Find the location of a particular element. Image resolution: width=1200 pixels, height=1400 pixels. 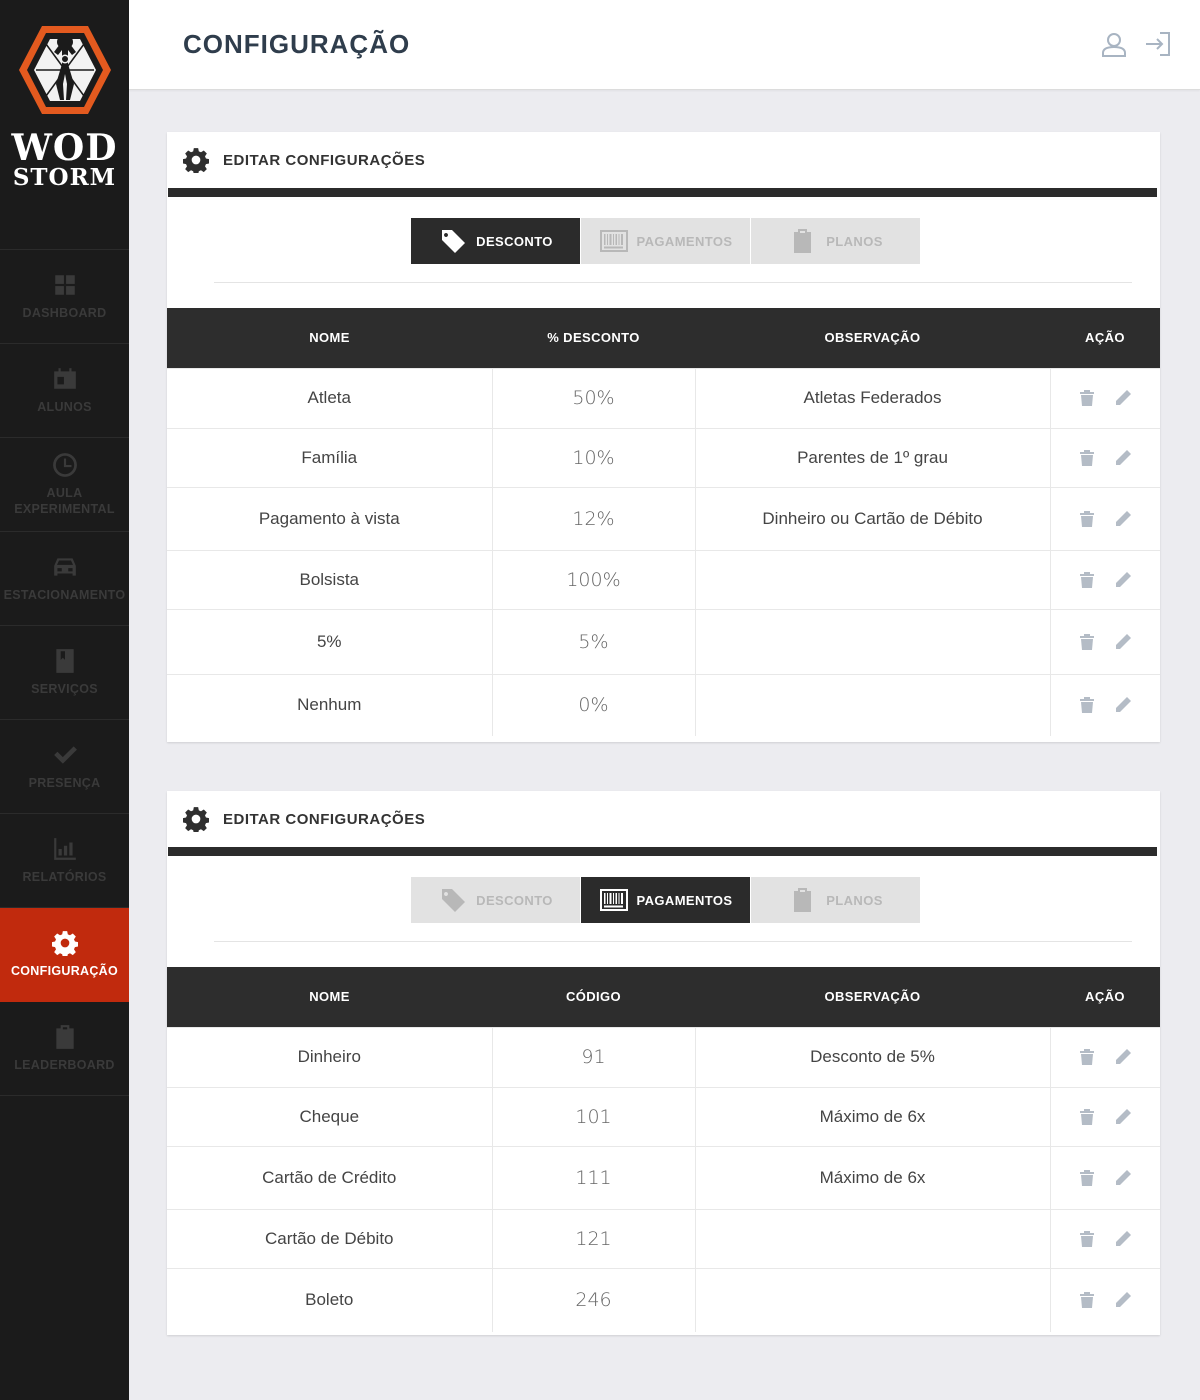

cell-observation: Máximo de 6x is located at coordinates (873, 1116).